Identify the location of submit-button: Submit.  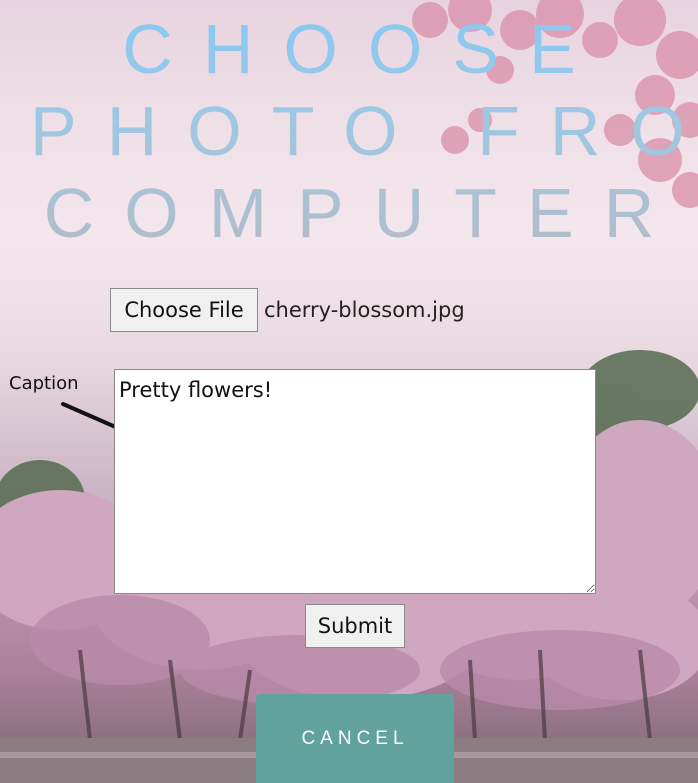
(355, 626).